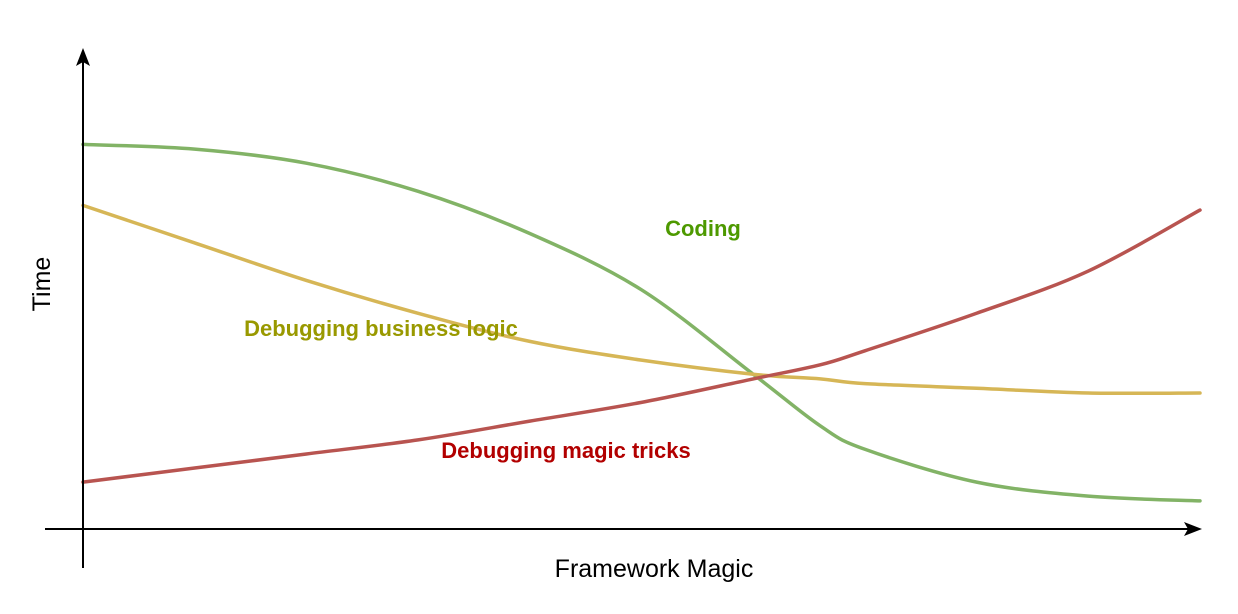  Describe the element at coordinates (654, 569) in the screenshot. I see `x-axis-label: Framework Magic` at that location.